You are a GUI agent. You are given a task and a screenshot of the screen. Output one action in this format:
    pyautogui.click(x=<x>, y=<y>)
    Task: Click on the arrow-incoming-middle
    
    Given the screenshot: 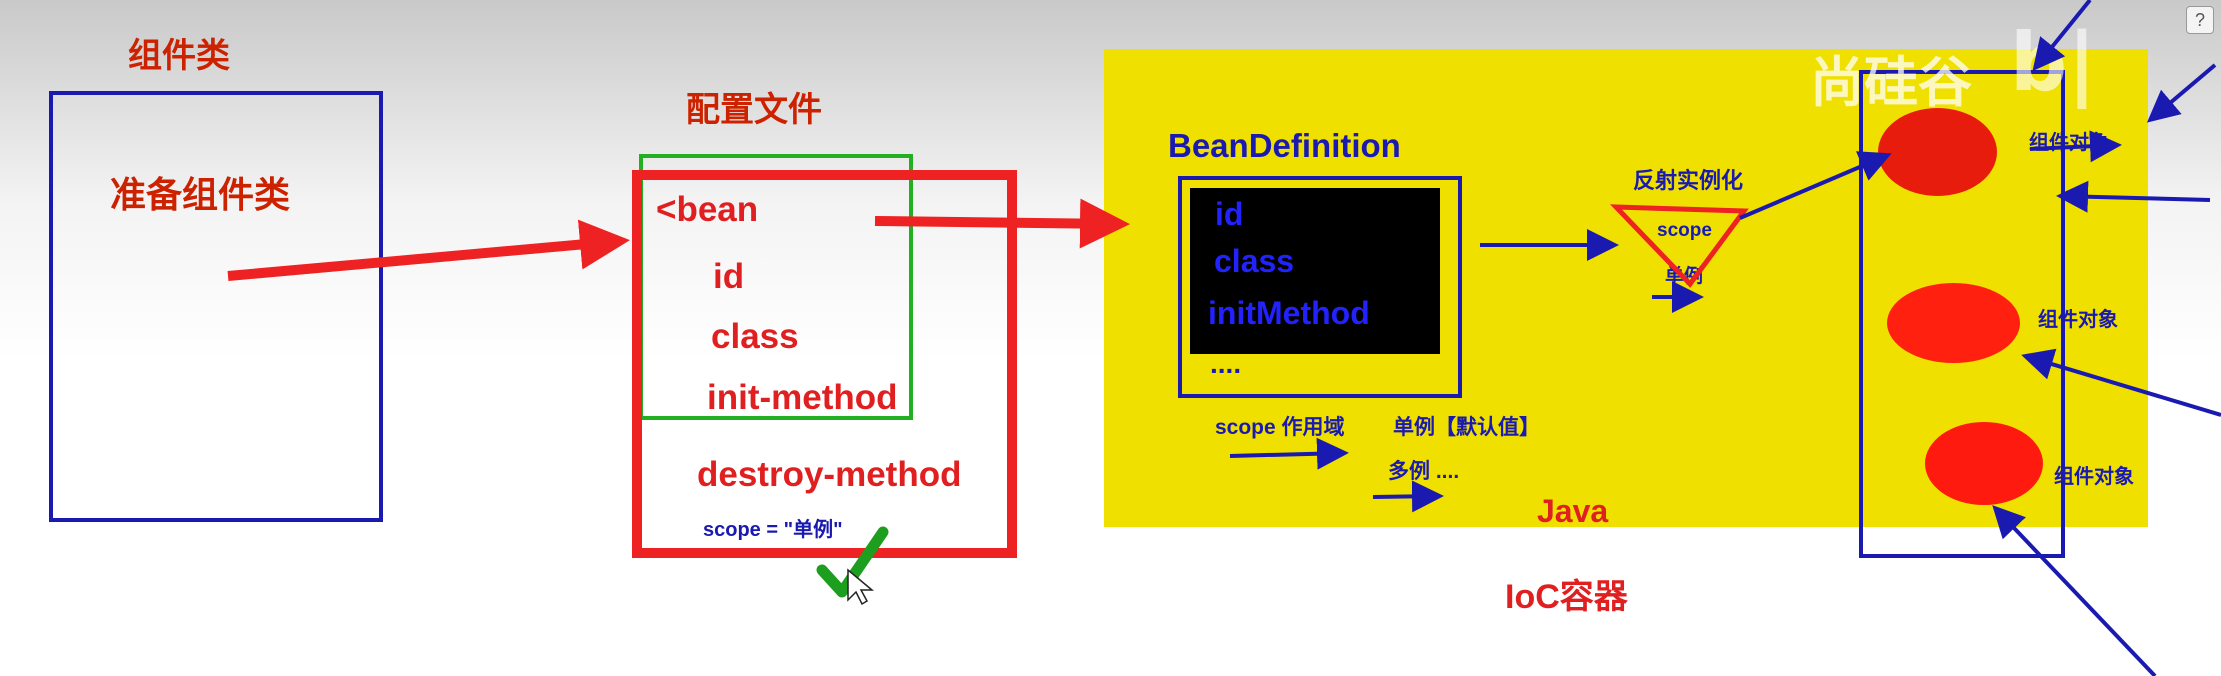 What is the action you would take?
    pyautogui.click(x=2121, y=382)
    